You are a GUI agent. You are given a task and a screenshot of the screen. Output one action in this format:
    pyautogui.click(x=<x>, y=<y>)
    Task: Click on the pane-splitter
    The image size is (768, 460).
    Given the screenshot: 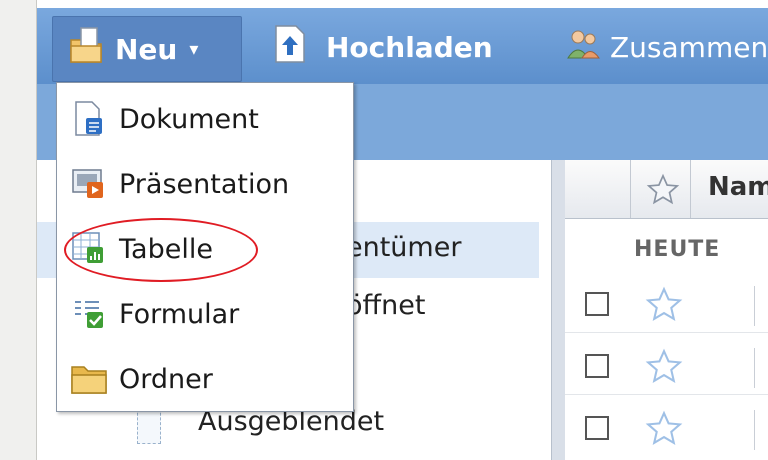 What is the action you would take?
    pyautogui.click(x=558, y=310)
    